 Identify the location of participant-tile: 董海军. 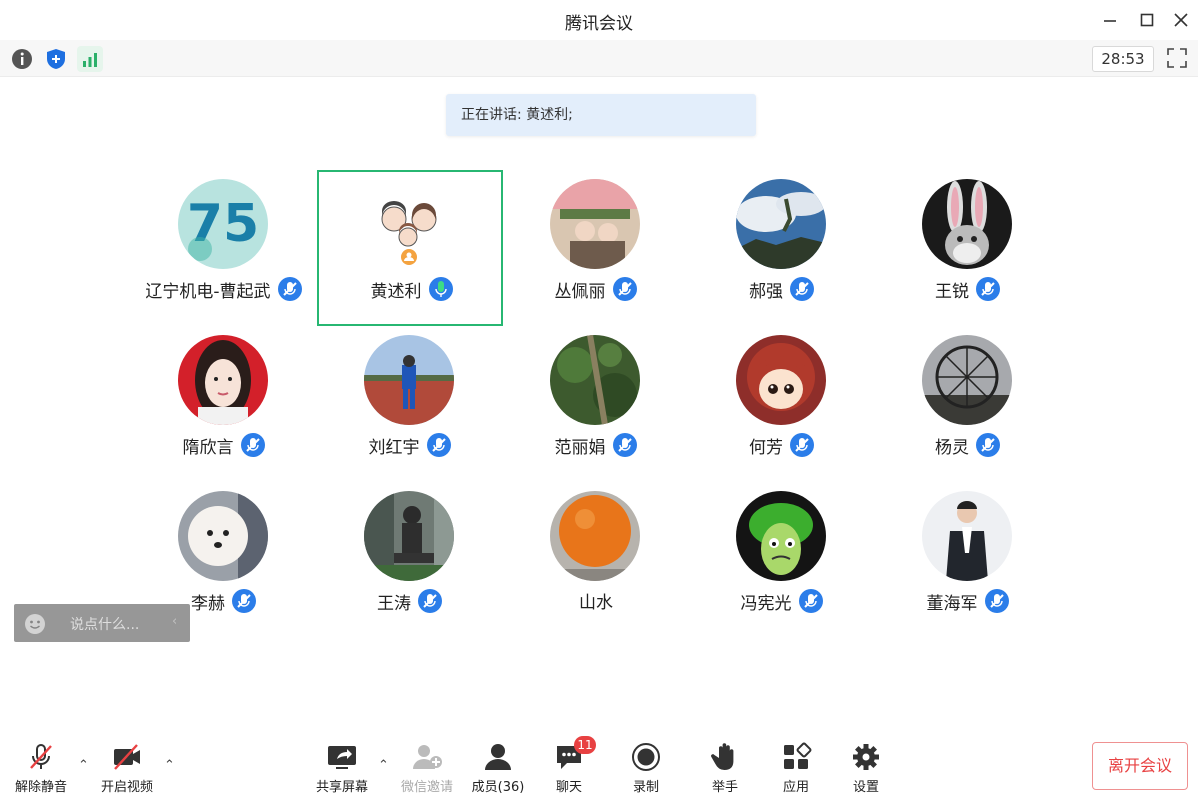
(968, 560).